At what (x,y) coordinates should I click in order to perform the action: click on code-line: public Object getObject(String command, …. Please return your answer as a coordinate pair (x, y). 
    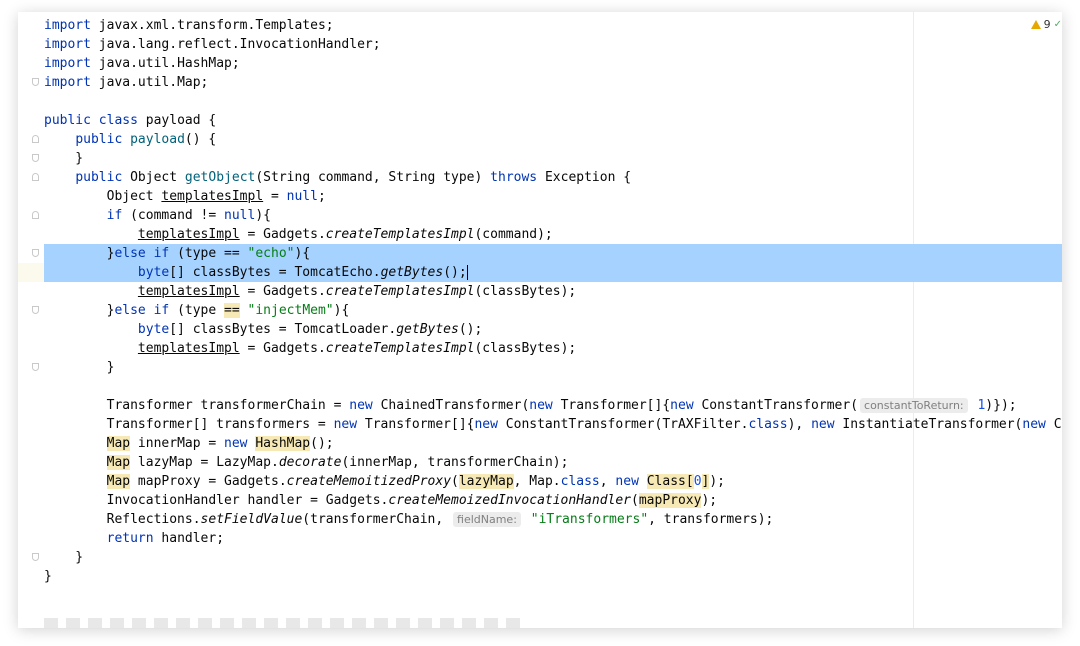
    Looking at the image, I should click on (540, 177).